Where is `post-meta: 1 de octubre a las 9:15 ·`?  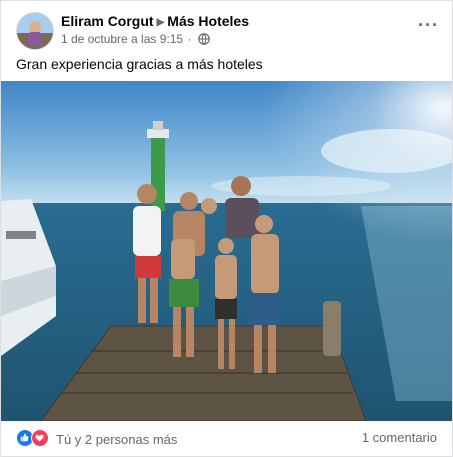
post-meta: 1 de octubre a las 9:15 · is located at coordinates (135, 40).